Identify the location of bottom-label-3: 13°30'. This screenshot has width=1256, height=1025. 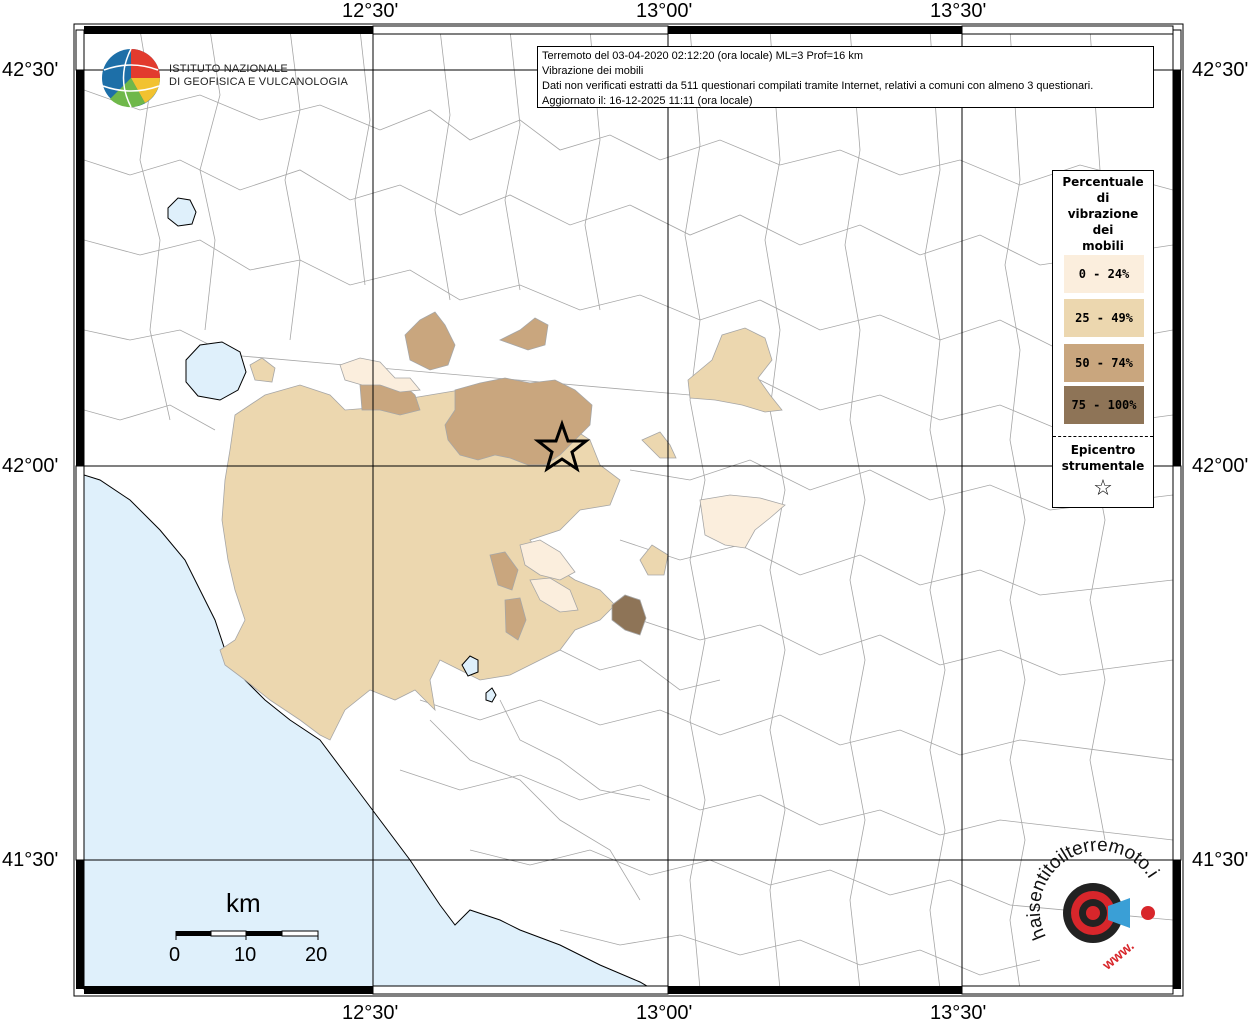
(958, 1013).